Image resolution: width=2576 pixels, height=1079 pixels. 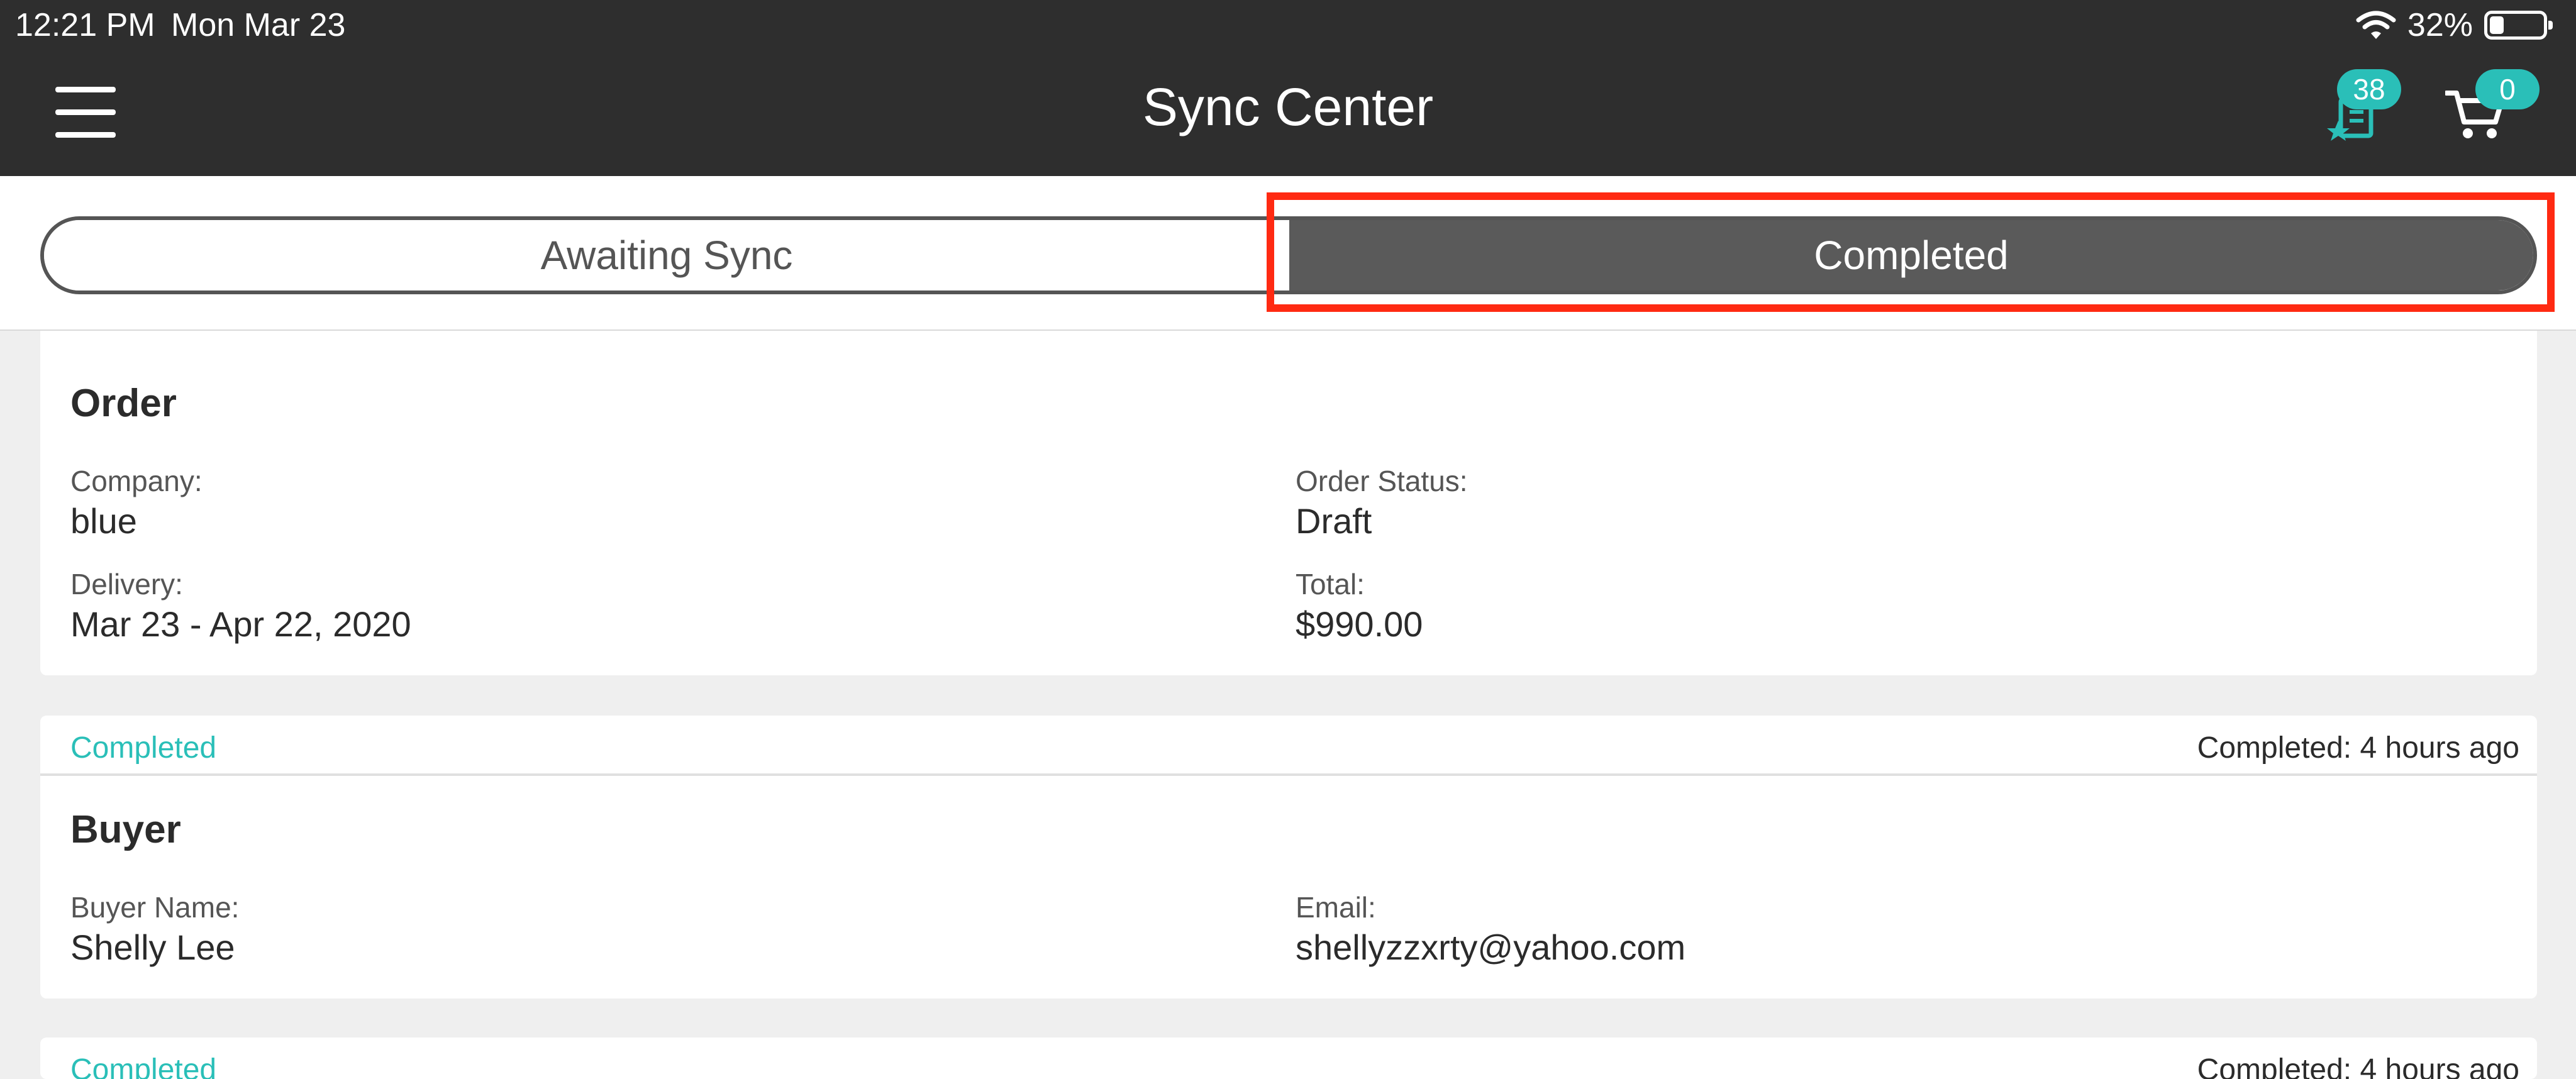 I want to click on tab-completed: Completed, so click(x=1911, y=255).